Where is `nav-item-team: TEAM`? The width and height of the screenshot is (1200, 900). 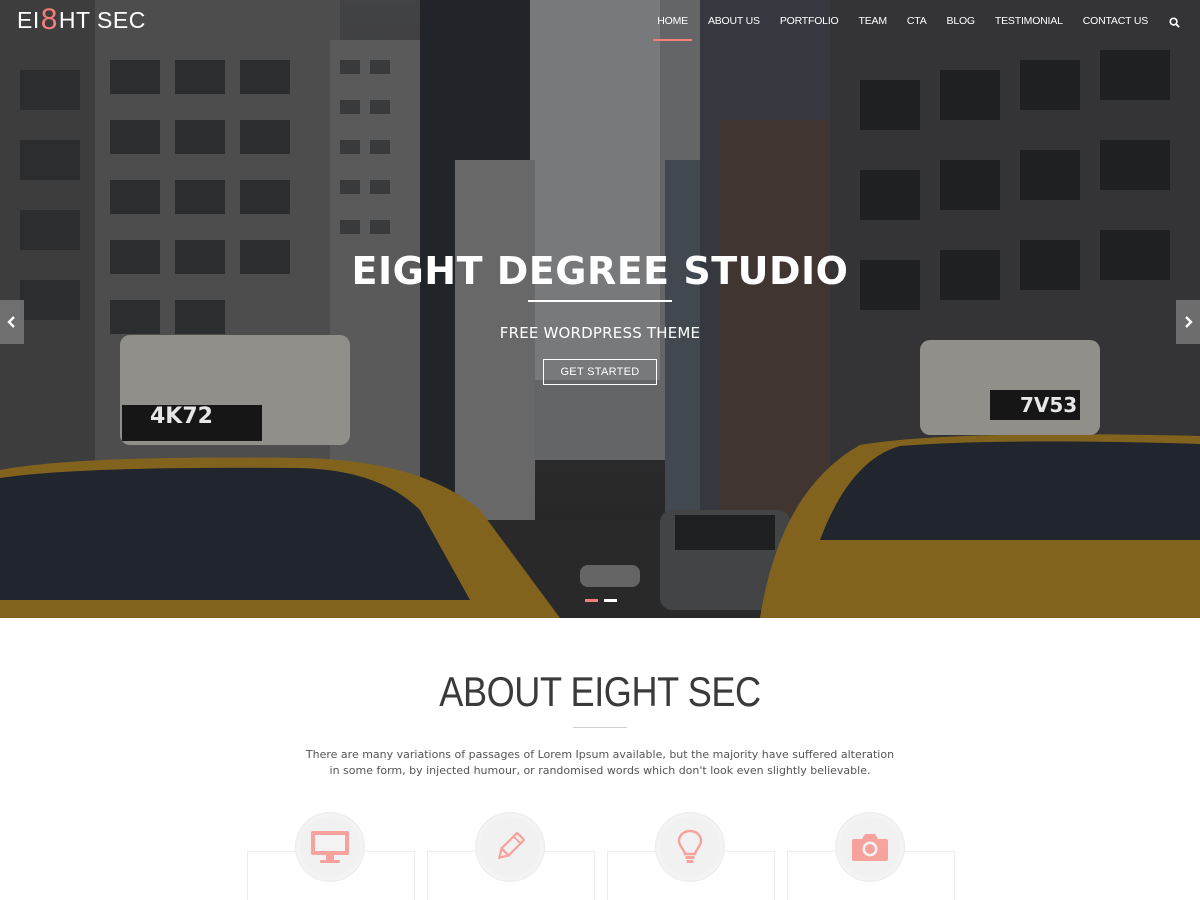 nav-item-team: TEAM is located at coordinates (873, 22).